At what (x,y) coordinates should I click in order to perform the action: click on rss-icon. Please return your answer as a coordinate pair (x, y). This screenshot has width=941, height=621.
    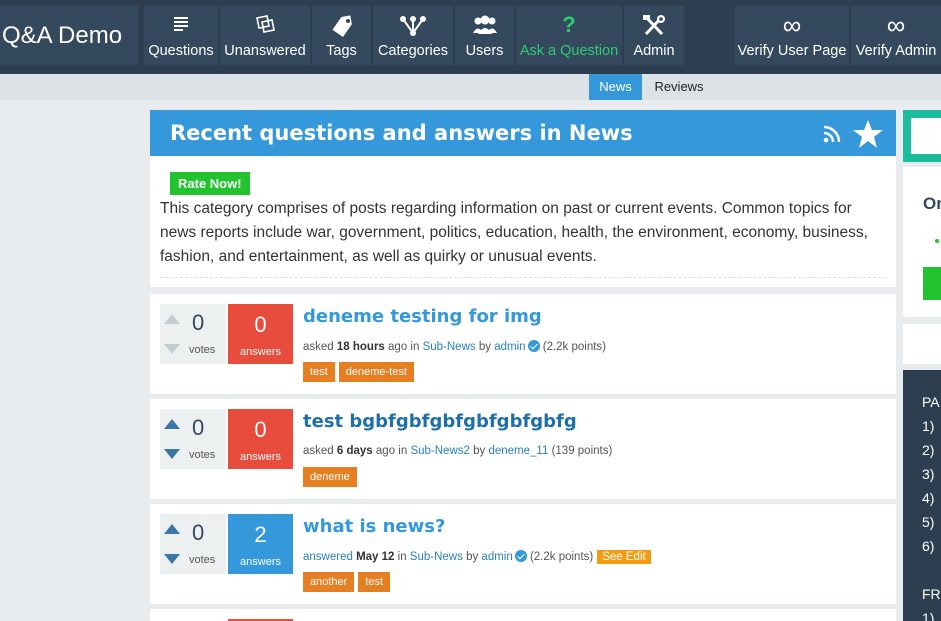
    Looking at the image, I should click on (832, 134).